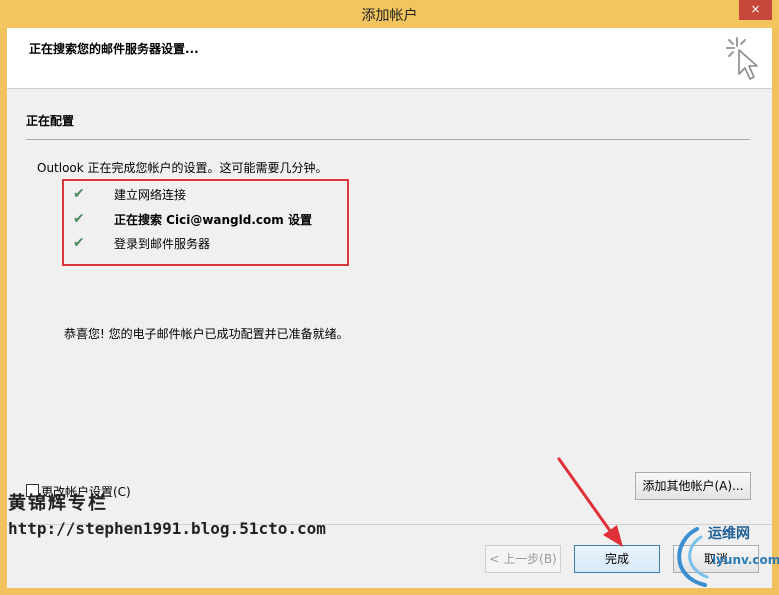  I want to click on cursor-sparkle-icon, so click(742, 58).